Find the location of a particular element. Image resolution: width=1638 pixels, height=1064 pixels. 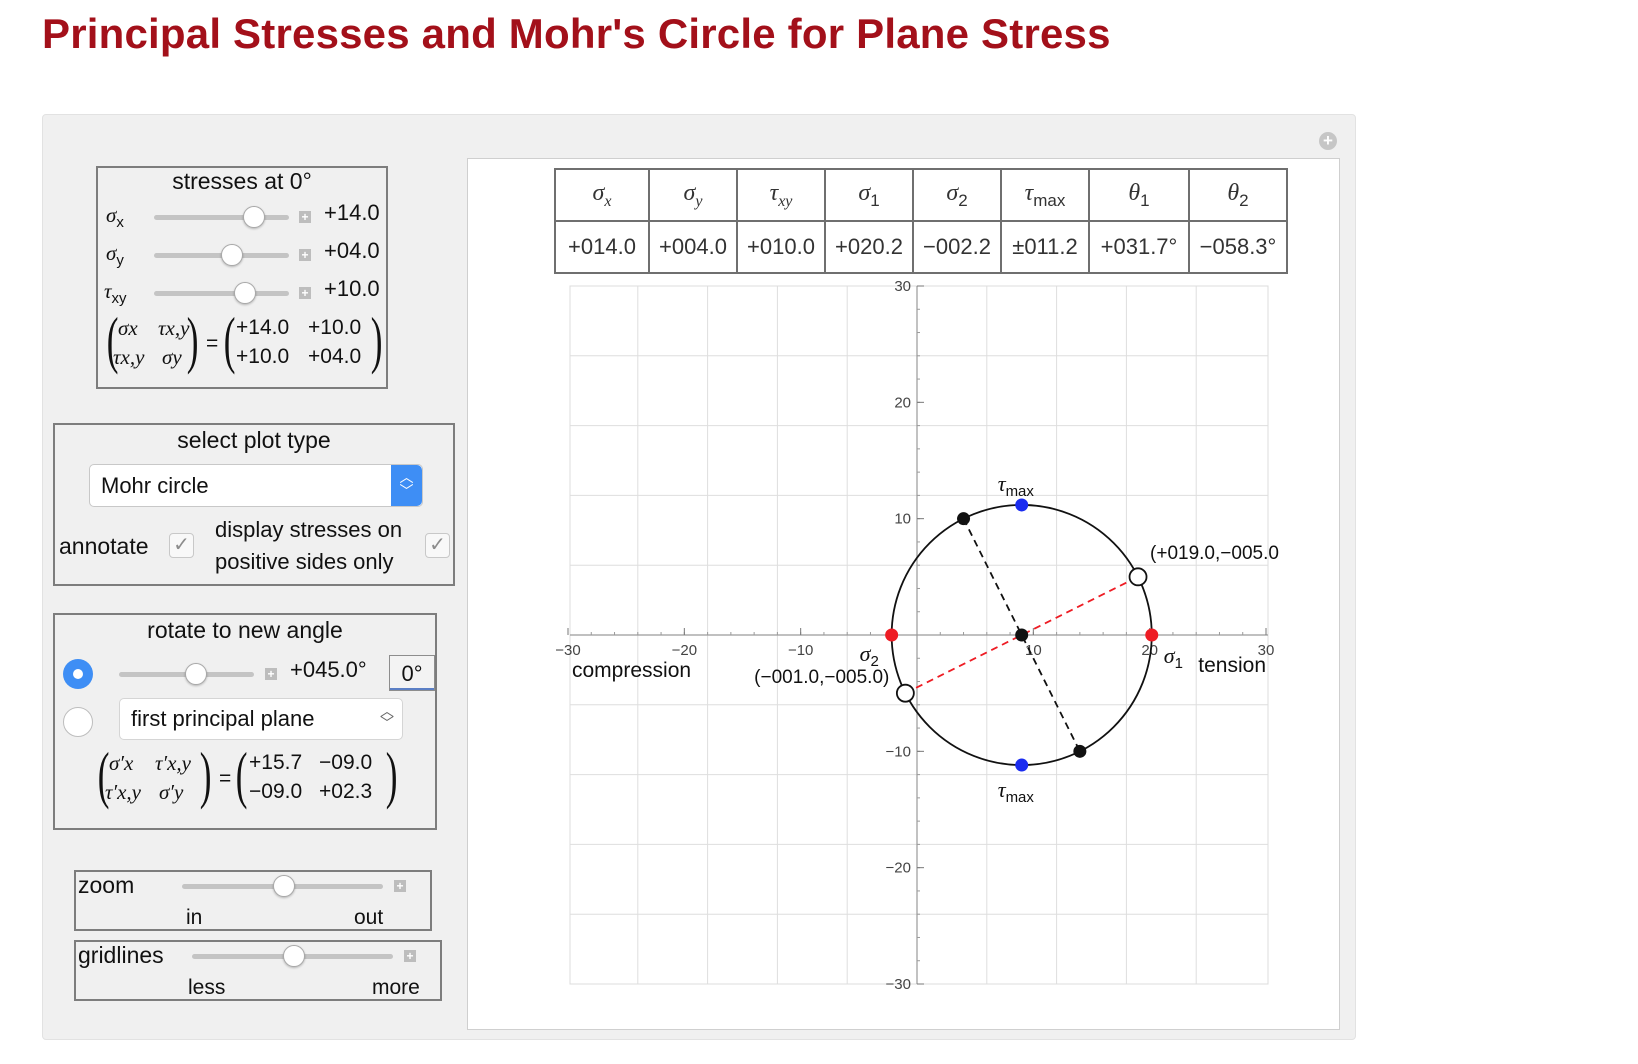

plot-type-title: select plot type is located at coordinates (254, 440).